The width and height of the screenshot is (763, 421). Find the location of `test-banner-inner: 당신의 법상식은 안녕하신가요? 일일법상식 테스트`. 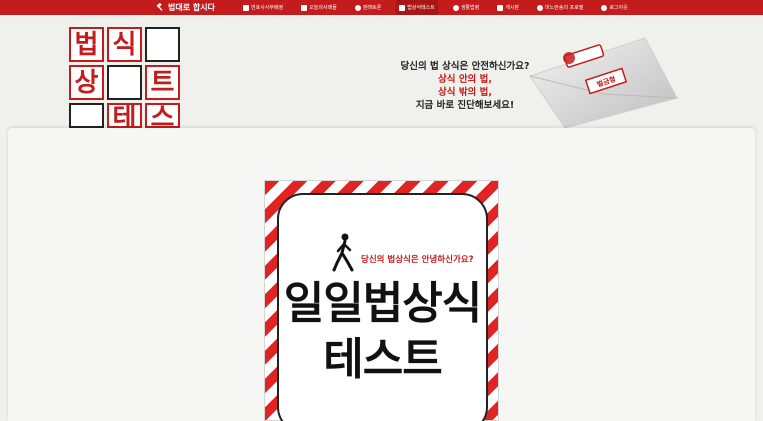

test-banner-inner: 당신의 법상식은 안녕하신가요? 일일법상식 테스트 is located at coordinates (382, 307).